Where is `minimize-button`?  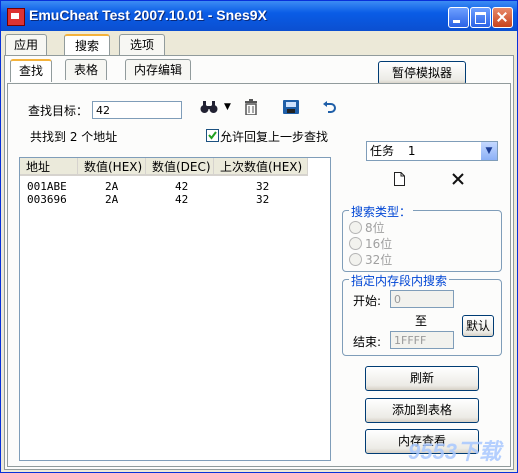 minimize-button is located at coordinates (458, 17).